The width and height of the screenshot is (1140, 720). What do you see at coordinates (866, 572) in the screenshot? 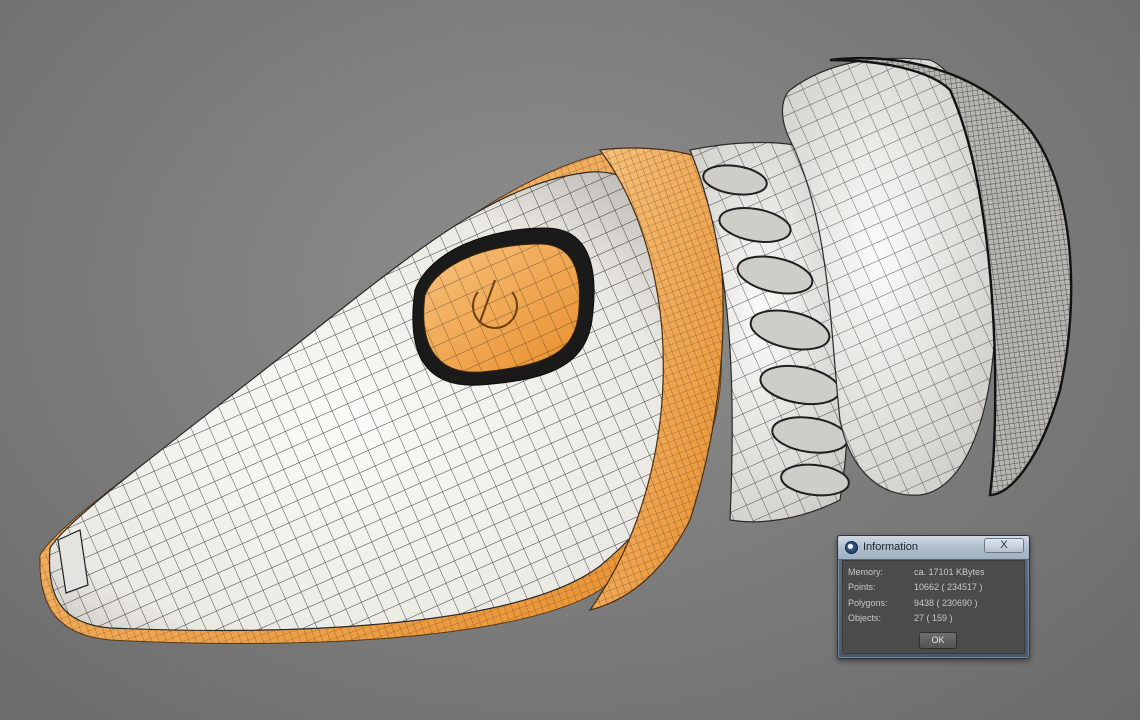
I see `memory-label: Memory:` at bounding box center [866, 572].